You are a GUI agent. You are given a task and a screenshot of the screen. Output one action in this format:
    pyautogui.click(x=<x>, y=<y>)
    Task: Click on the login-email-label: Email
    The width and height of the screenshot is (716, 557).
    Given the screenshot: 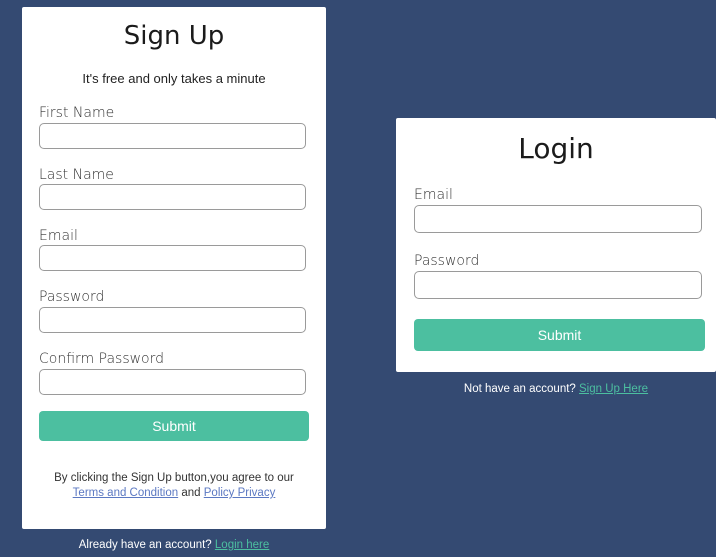 What is the action you would take?
    pyautogui.click(x=433, y=195)
    